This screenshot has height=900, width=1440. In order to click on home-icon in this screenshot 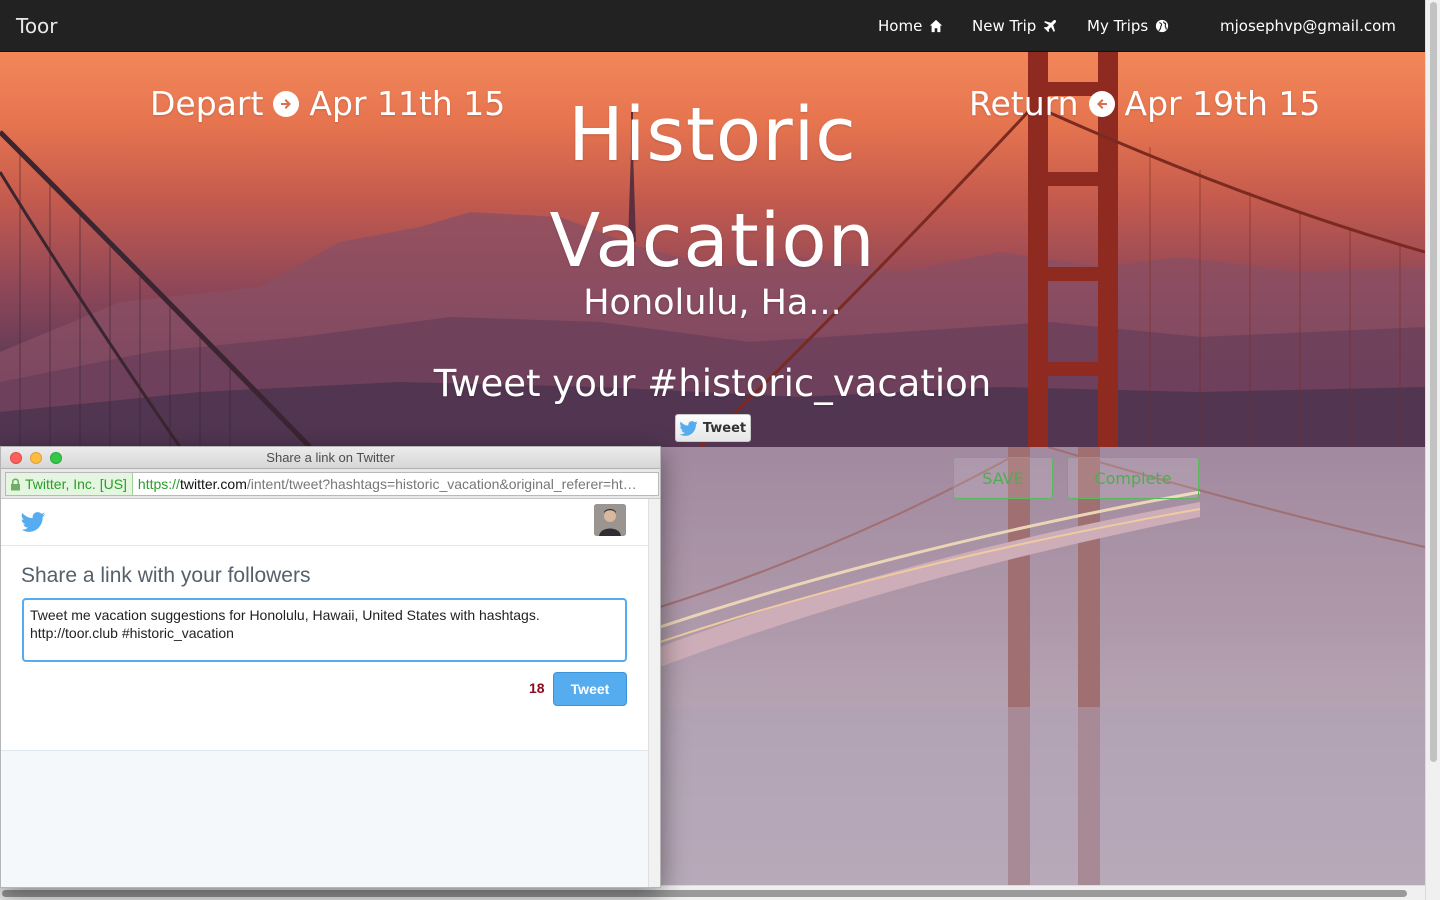, I will do `click(936, 26)`.